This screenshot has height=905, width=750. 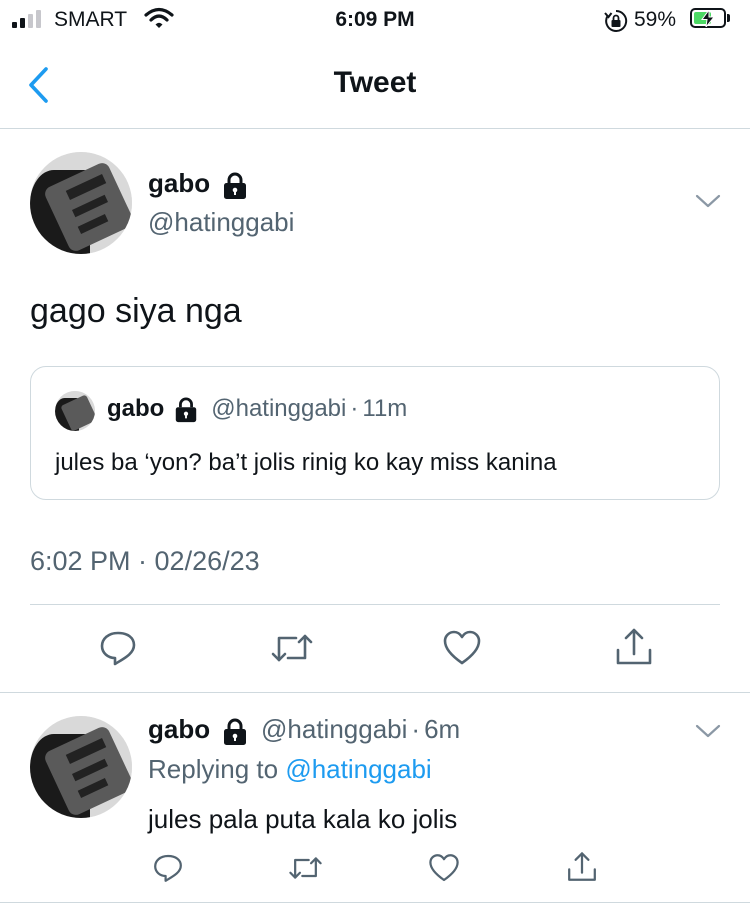 I want to click on reply-reply-button, so click(x=168, y=868).